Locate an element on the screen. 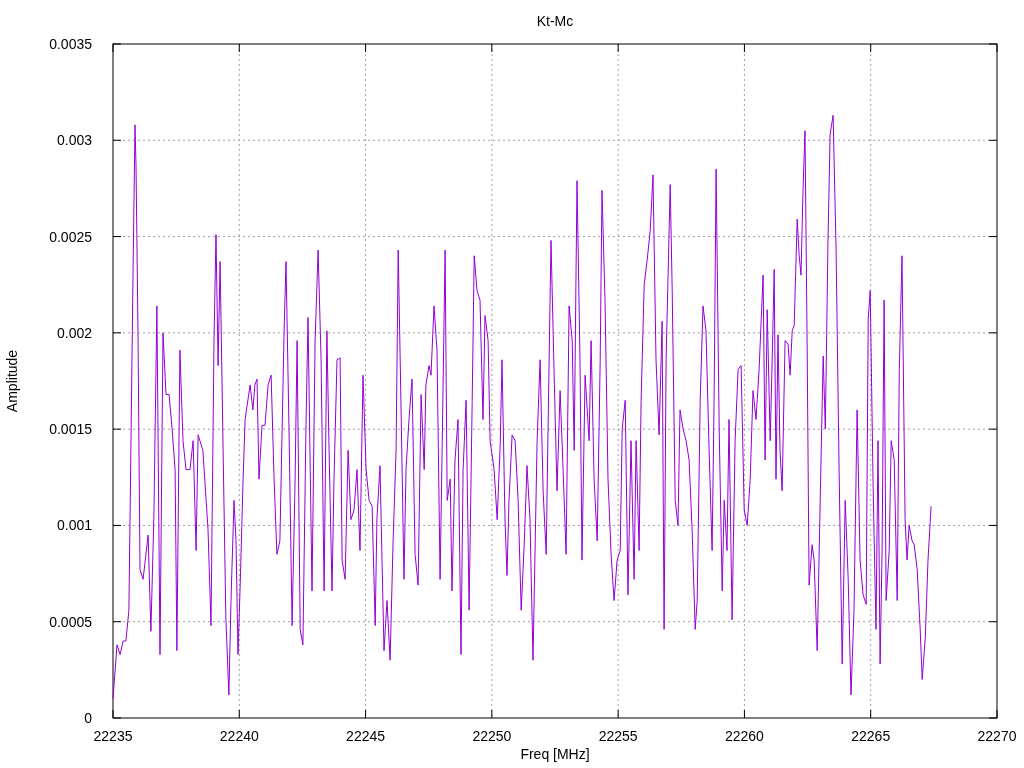  tick-label: 0.0015 is located at coordinates (70, 429).